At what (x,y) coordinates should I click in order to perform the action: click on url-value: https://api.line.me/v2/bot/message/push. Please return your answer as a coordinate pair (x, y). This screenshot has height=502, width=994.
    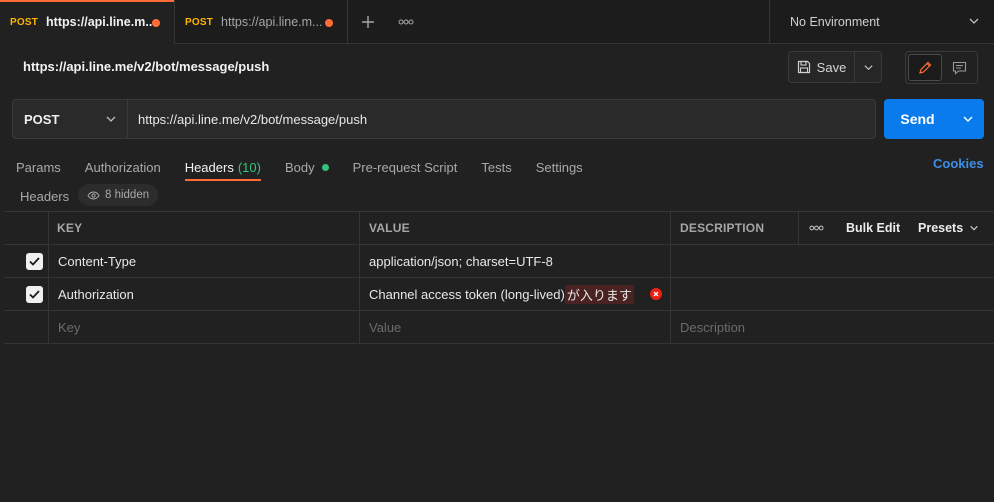
    Looking at the image, I should click on (253, 119).